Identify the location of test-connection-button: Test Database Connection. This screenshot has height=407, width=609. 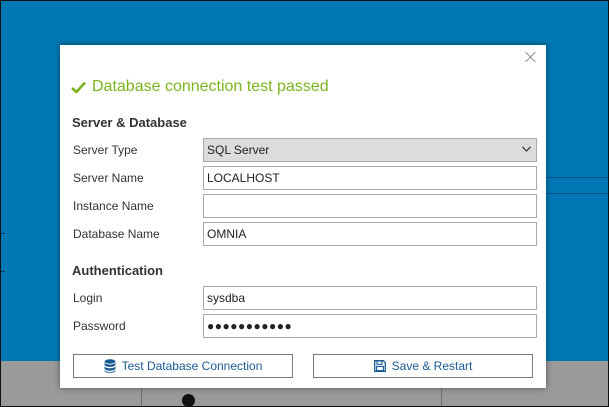
(183, 366).